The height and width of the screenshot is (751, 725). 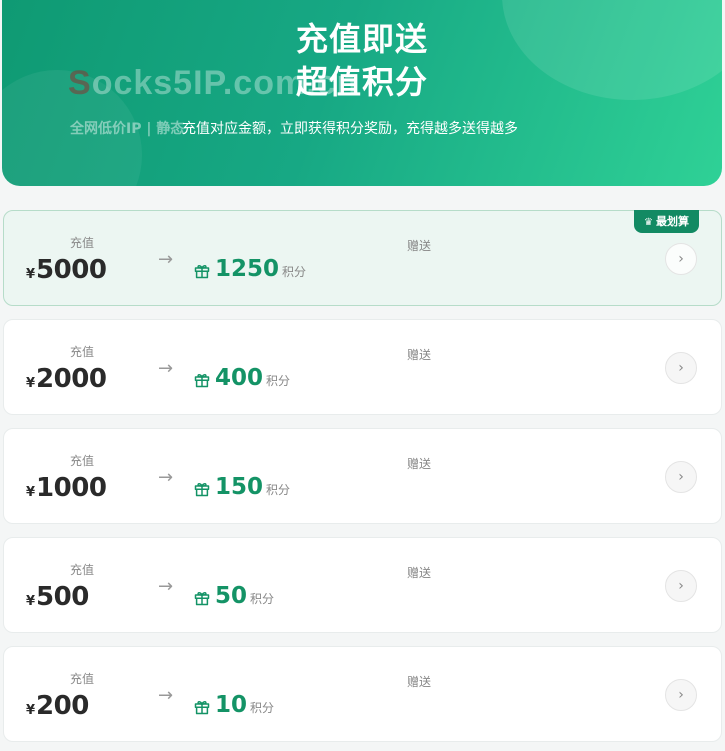 I want to click on recharge-amount: 500, so click(x=62, y=597).